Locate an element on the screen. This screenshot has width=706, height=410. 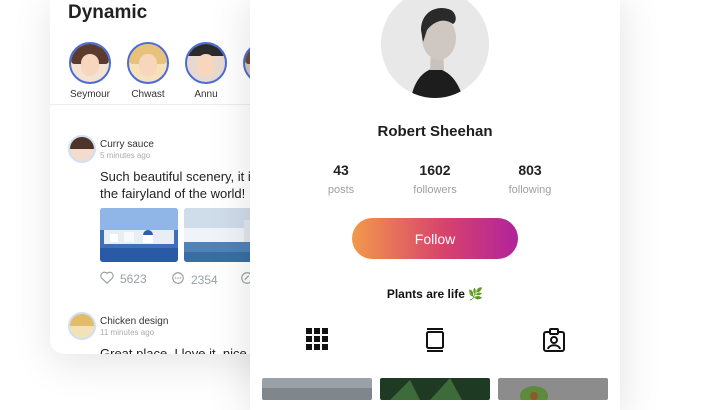
tab-list is located at coordinates (435, 342).